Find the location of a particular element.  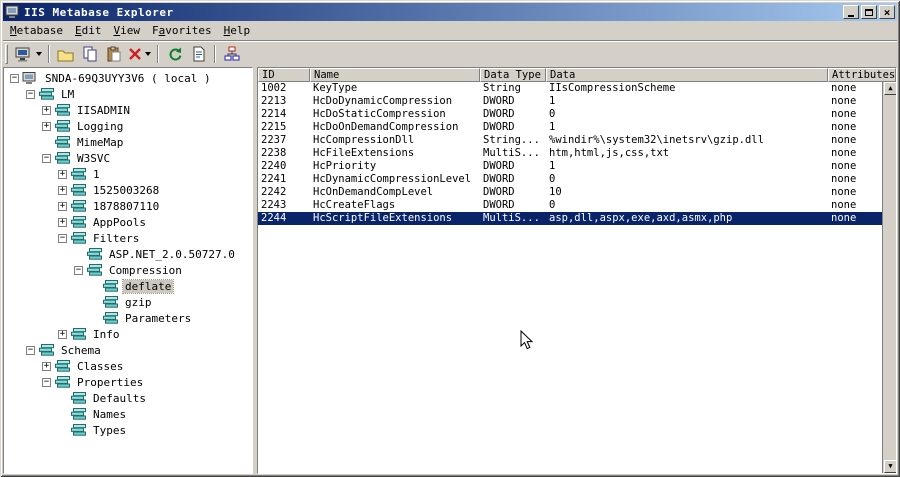

tree-label: IISADMIN is located at coordinates (103, 110).